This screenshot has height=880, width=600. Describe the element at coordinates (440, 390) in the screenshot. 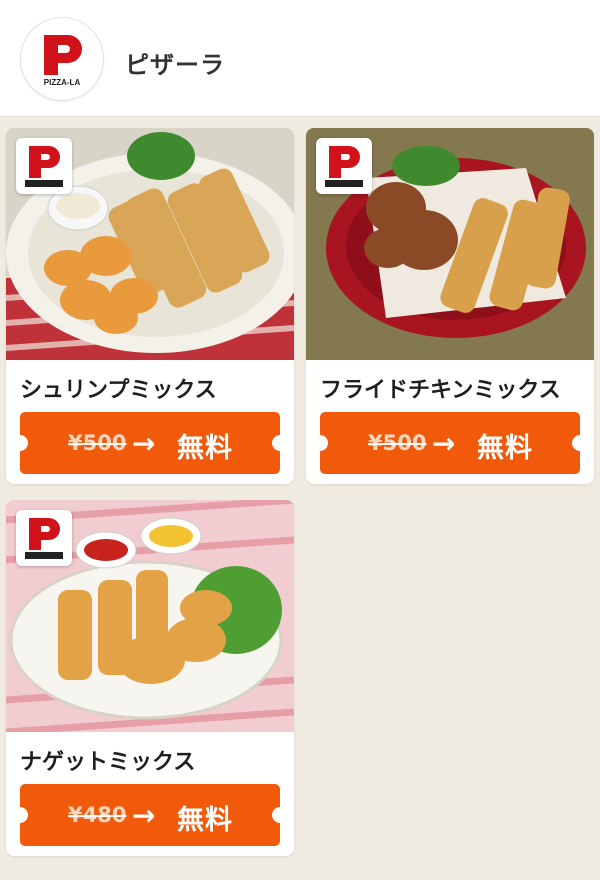

I see `item-title: フライドチキンミックス` at that location.